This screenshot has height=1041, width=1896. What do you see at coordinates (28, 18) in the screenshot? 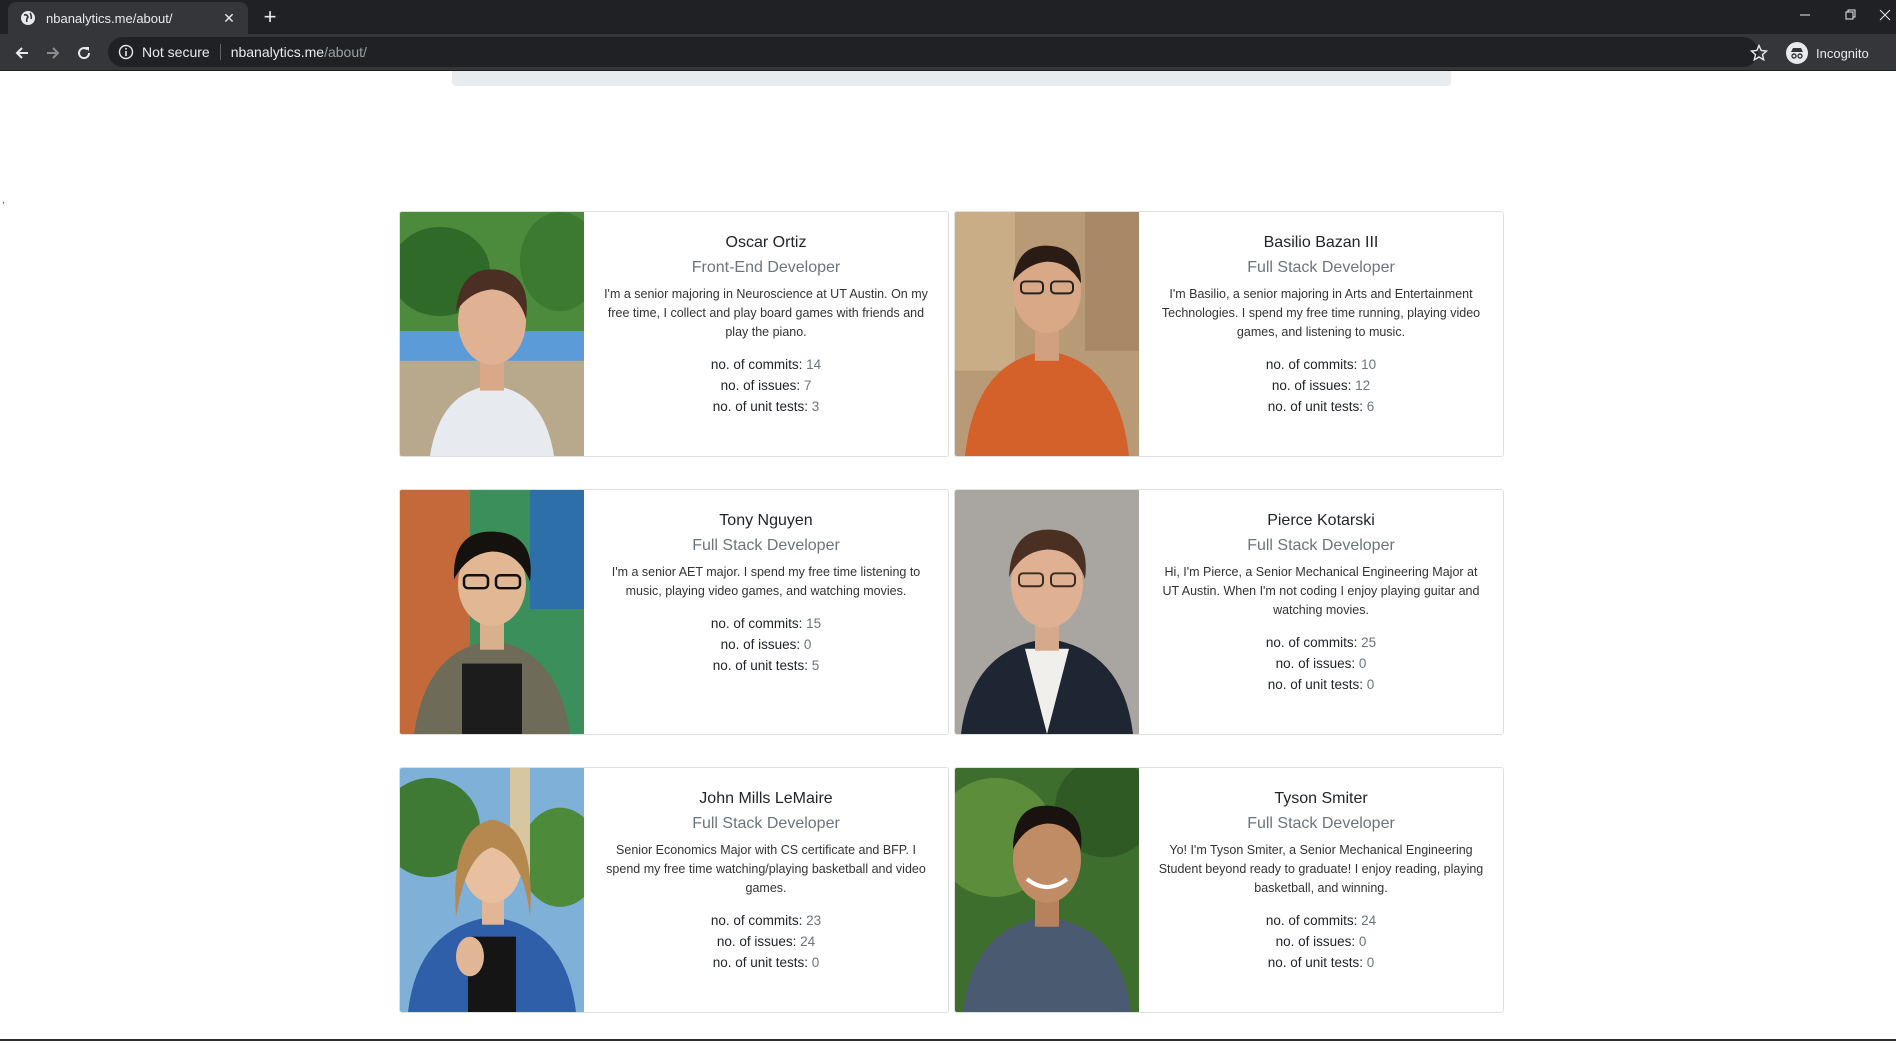
I see `globe-icon` at bounding box center [28, 18].